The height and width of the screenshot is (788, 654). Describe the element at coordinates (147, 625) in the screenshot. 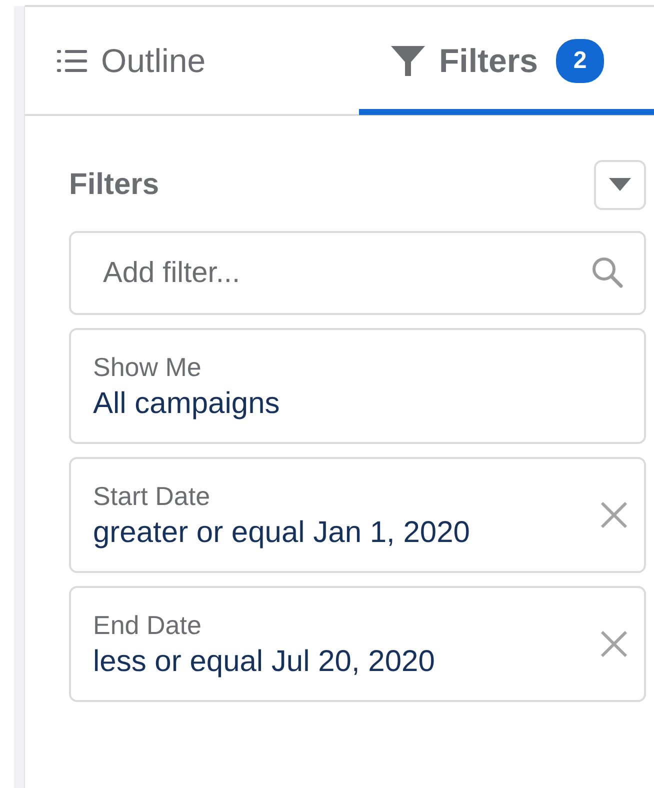

I see `filter-label: End Date` at that location.